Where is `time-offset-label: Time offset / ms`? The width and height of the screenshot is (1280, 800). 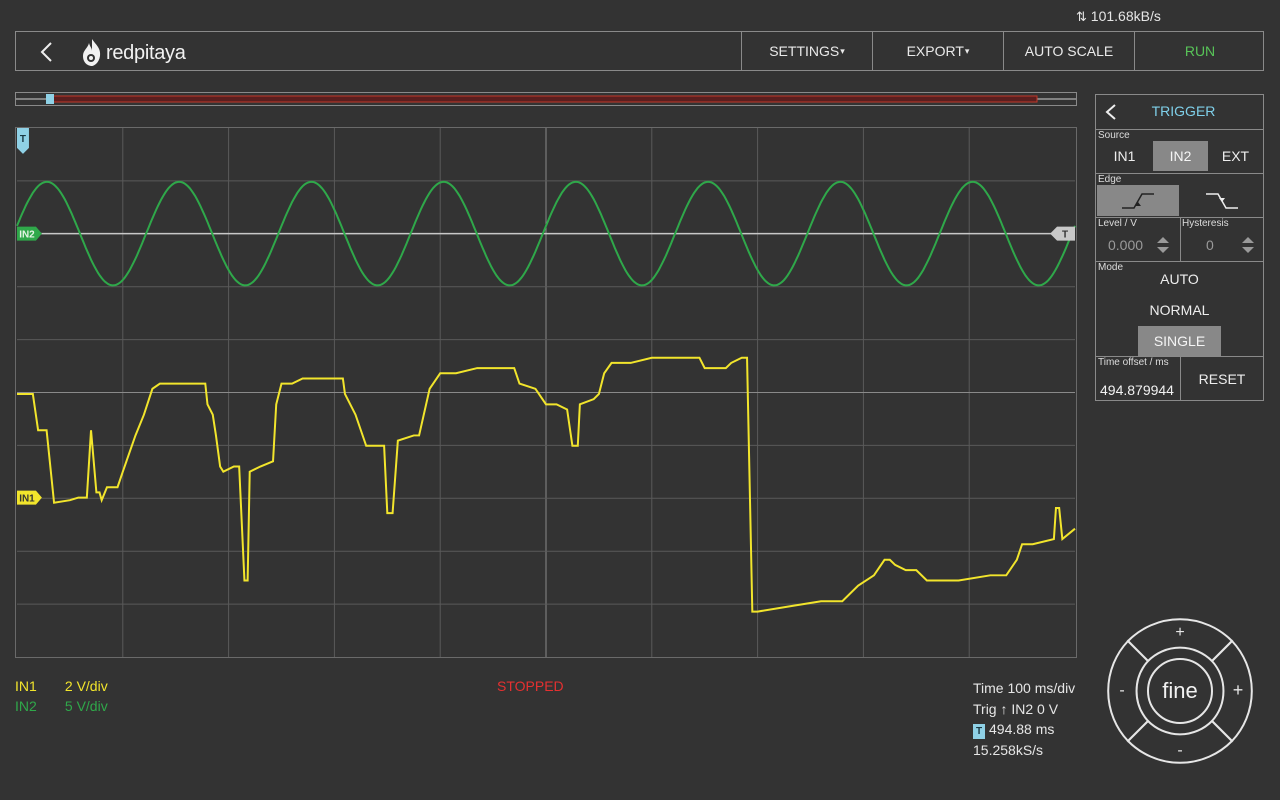
time-offset-label: Time offset / ms is located at coordinates (1133, 362).